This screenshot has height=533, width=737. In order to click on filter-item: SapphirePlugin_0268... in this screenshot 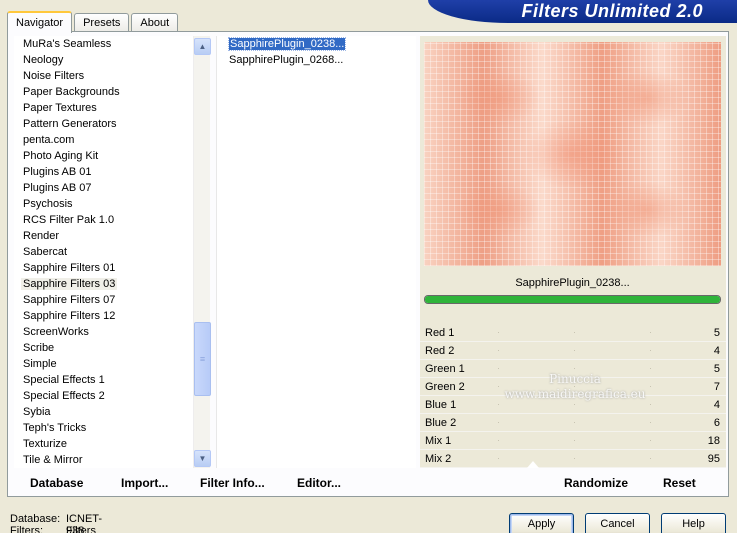, I will do `click(316, 60)`.